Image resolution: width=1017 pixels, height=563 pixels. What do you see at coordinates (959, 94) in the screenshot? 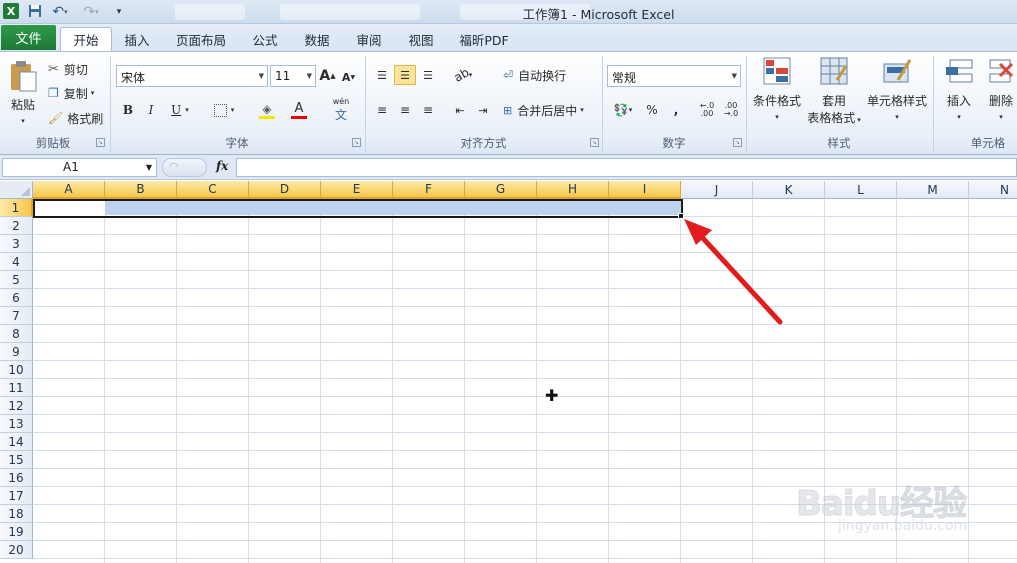
I see `insert-cells-button: 插入 ▾` at bounding box center [959, 94].